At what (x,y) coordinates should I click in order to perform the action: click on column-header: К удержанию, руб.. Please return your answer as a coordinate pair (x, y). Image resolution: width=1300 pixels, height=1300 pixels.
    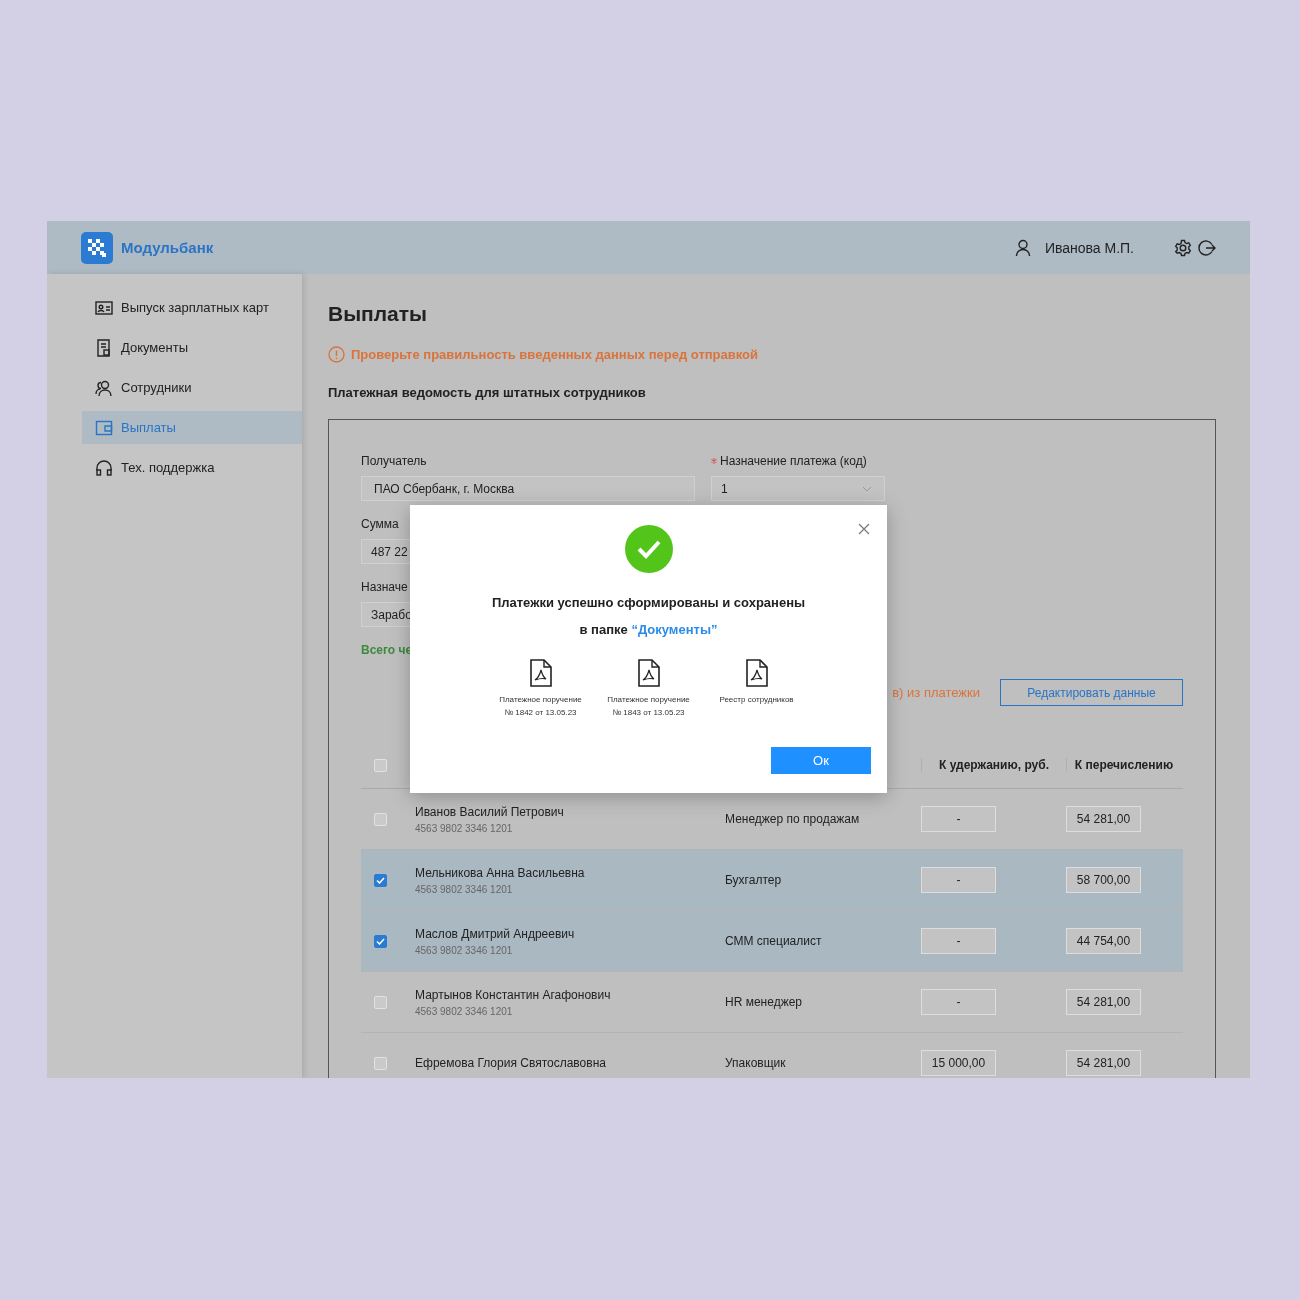
    Looking at the image, I should click on (994, 765).